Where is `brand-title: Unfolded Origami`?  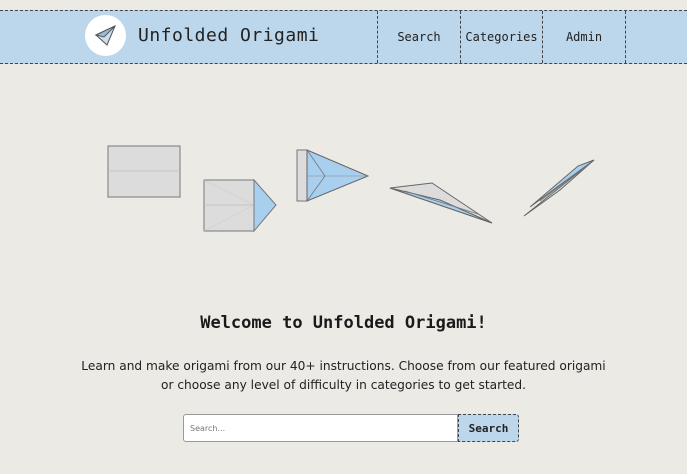
brand-title: Unfolded Origami is located at coordinates (228, 35).